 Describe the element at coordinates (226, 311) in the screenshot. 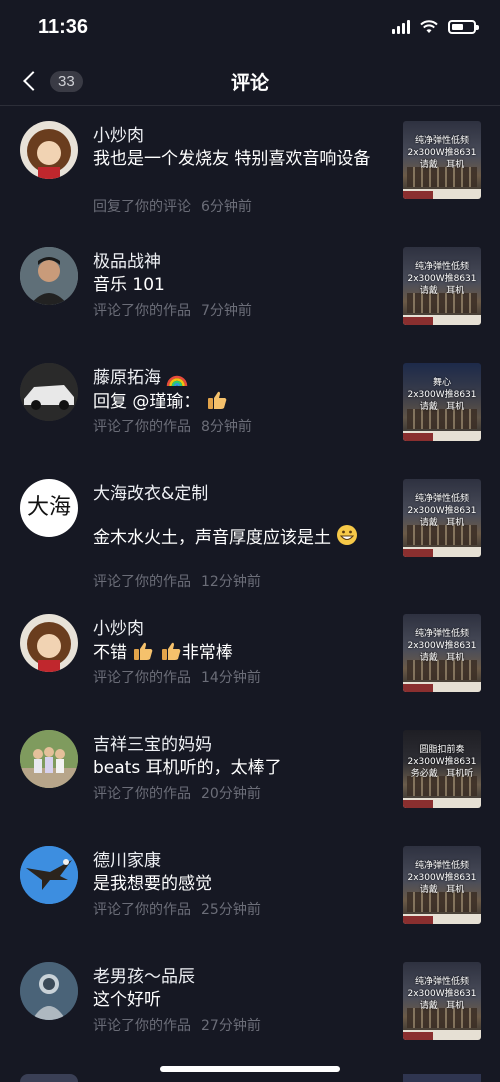

I see `comment-time: 7分钟前` at that location.